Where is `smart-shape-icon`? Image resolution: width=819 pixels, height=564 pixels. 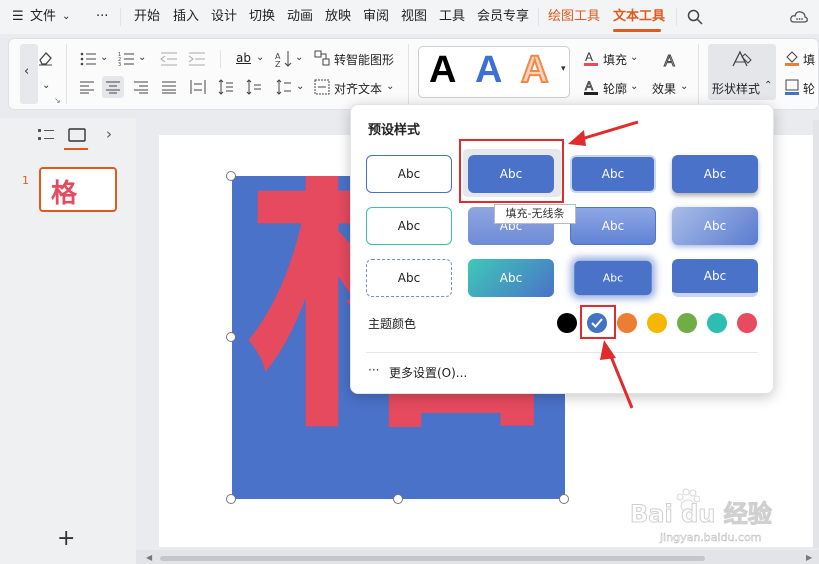
smart-shape-icon is located at coordinates (322, 58).